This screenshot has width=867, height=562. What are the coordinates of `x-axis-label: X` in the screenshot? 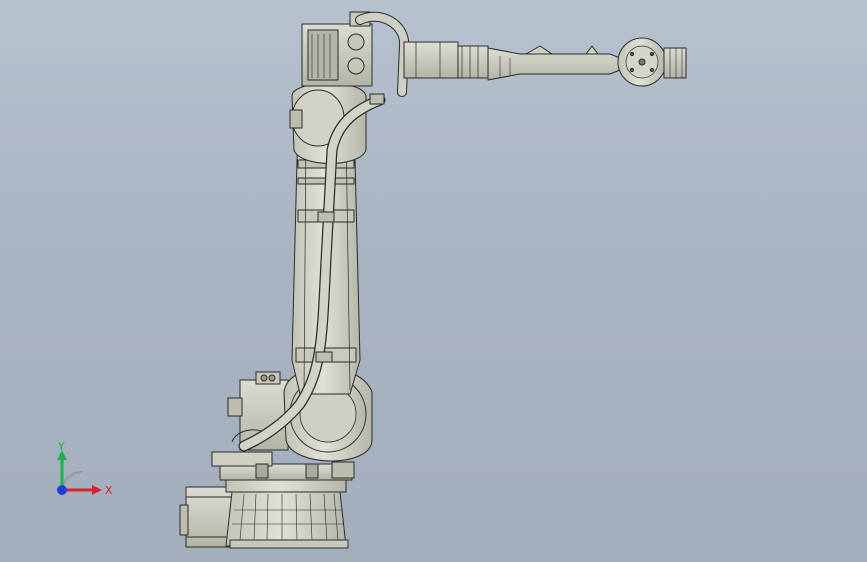 It's located at (109, 490).